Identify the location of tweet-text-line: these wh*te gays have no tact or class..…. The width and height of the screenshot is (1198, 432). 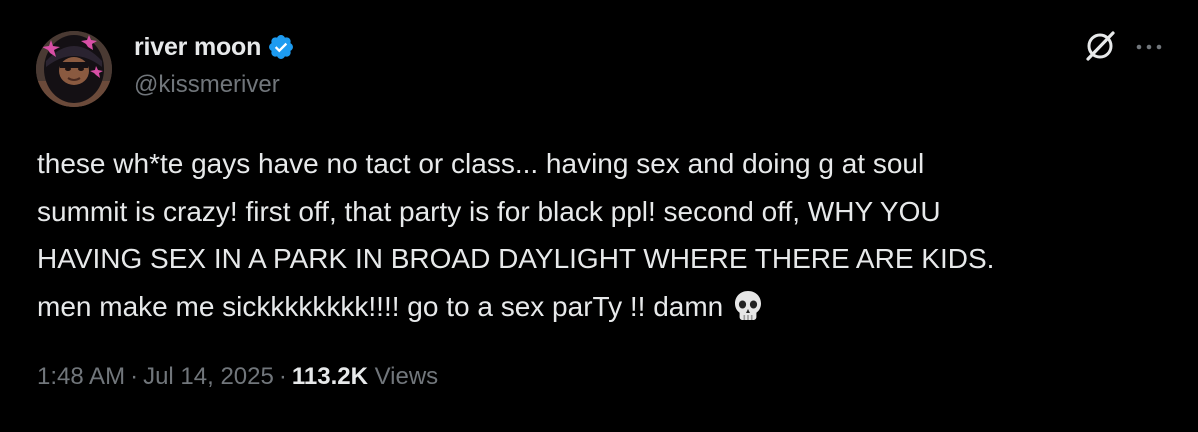
(481, 163).